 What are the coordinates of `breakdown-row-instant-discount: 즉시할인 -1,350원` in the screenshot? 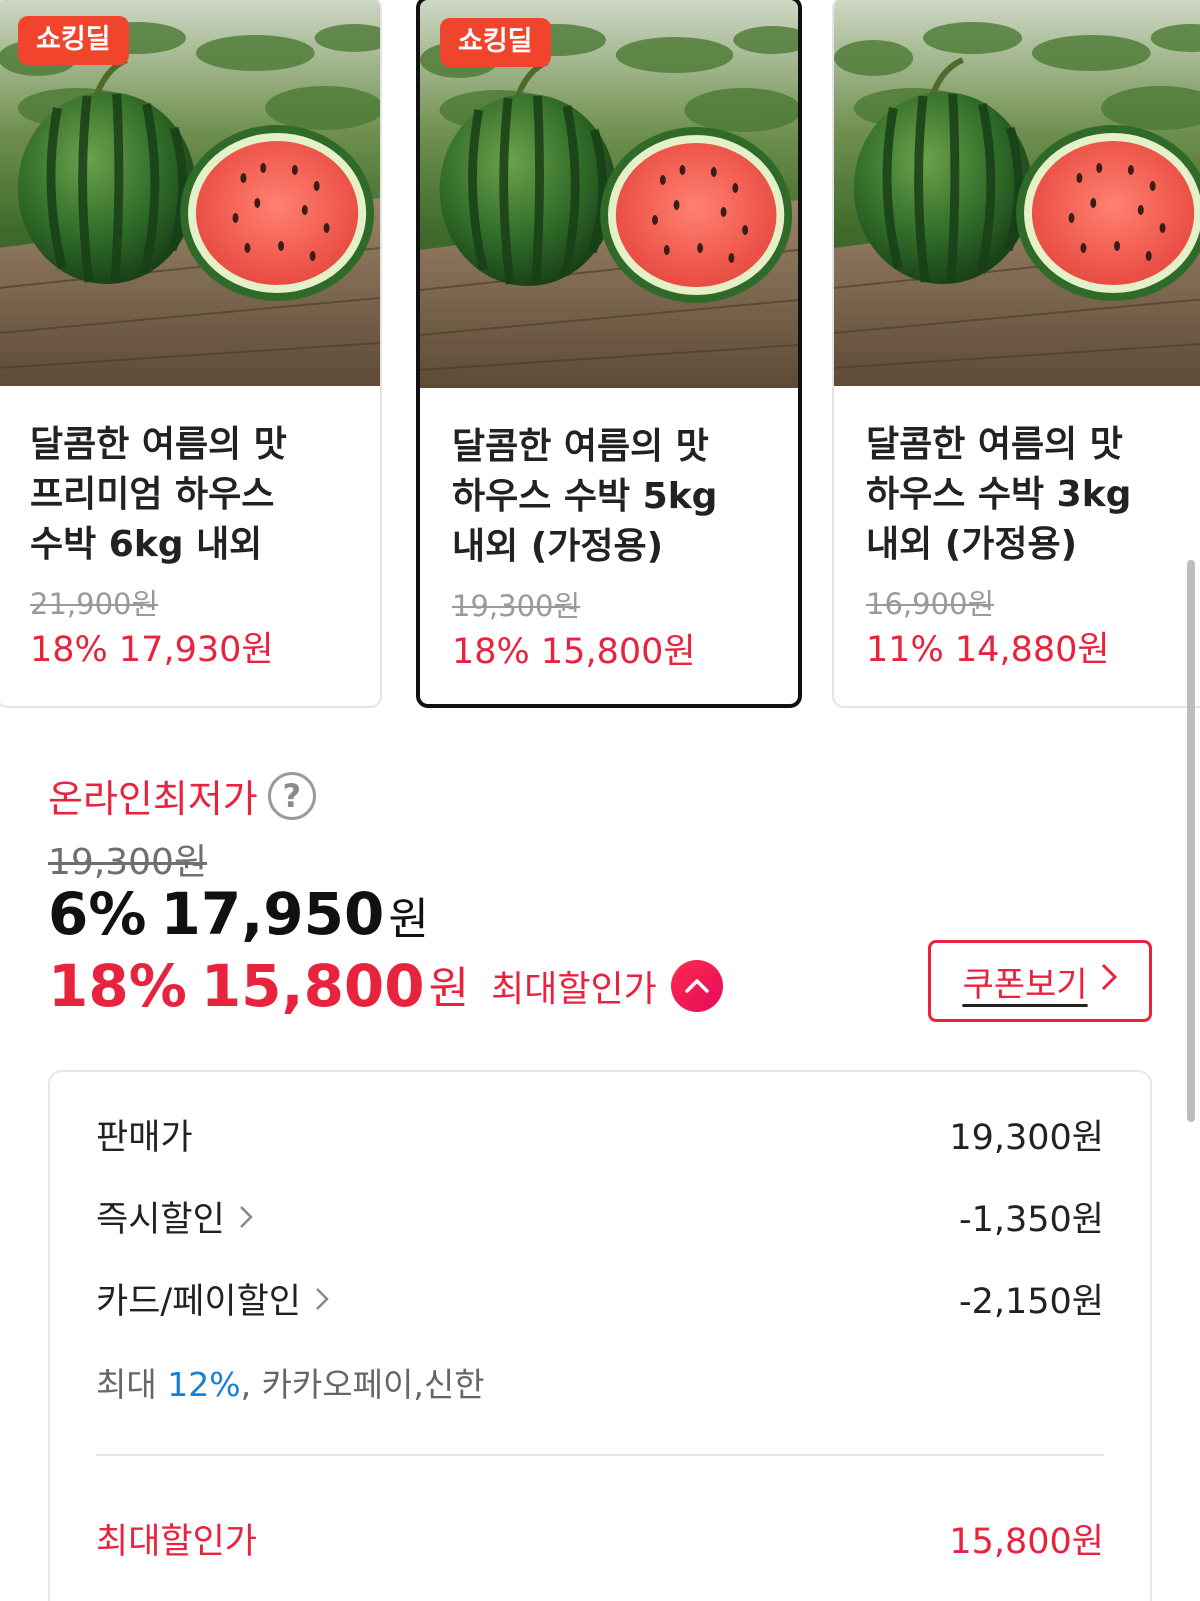 It's located at (600, 1220).